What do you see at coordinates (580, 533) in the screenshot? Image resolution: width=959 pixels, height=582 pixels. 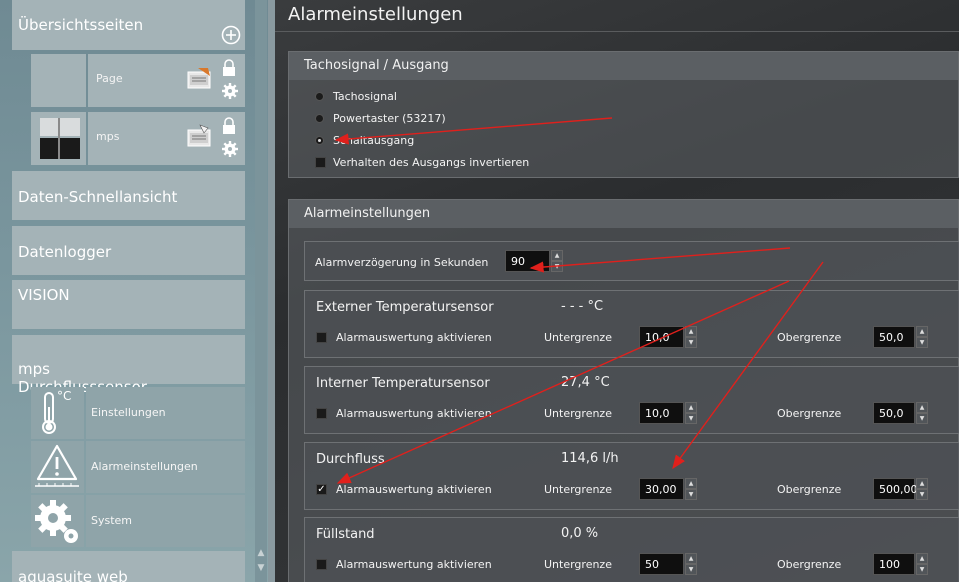 I see `sensor-value: 0,0 %` at bounding box center [580, 533].